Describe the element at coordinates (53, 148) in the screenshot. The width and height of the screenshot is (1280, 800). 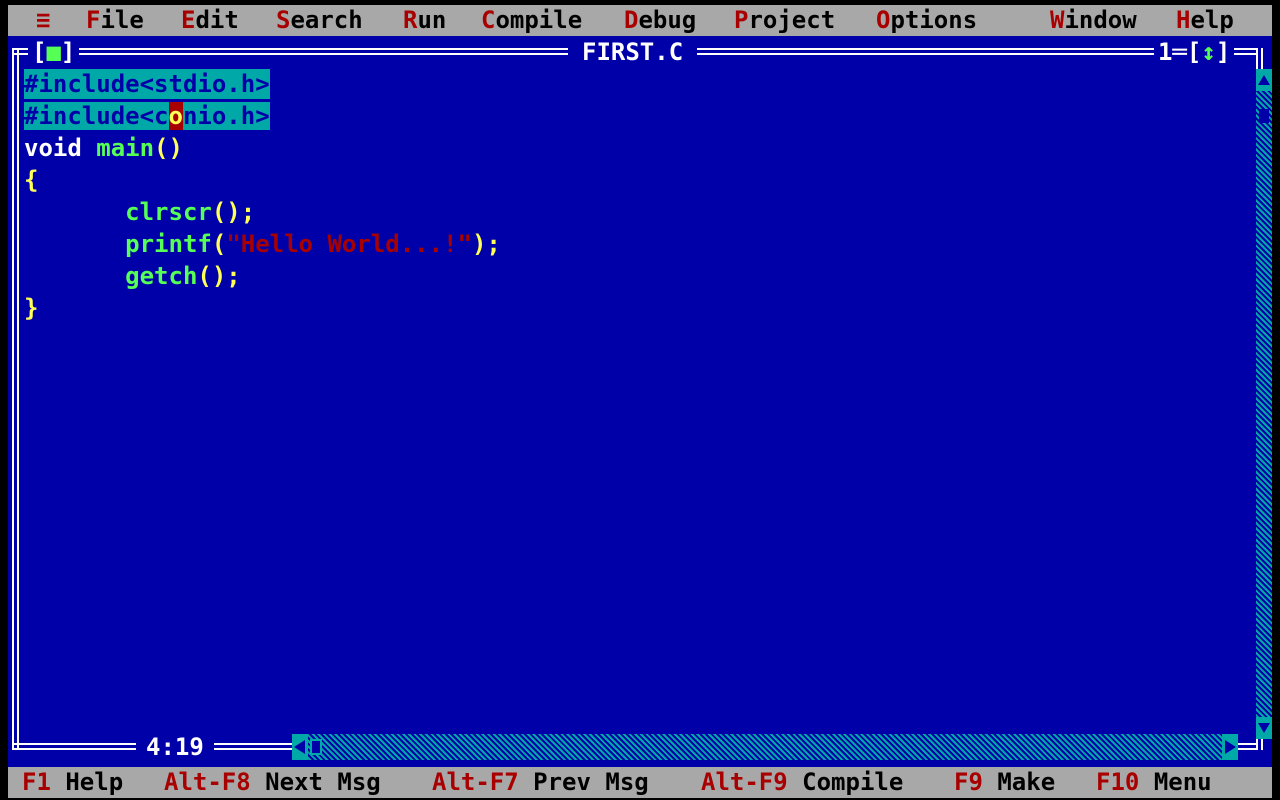
I see `keyword-void: void` at that location.